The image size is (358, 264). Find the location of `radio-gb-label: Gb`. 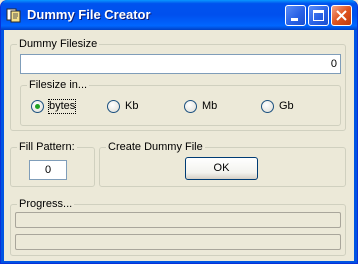

radio-gb-label: Gb is located at coordinates (286, 106).